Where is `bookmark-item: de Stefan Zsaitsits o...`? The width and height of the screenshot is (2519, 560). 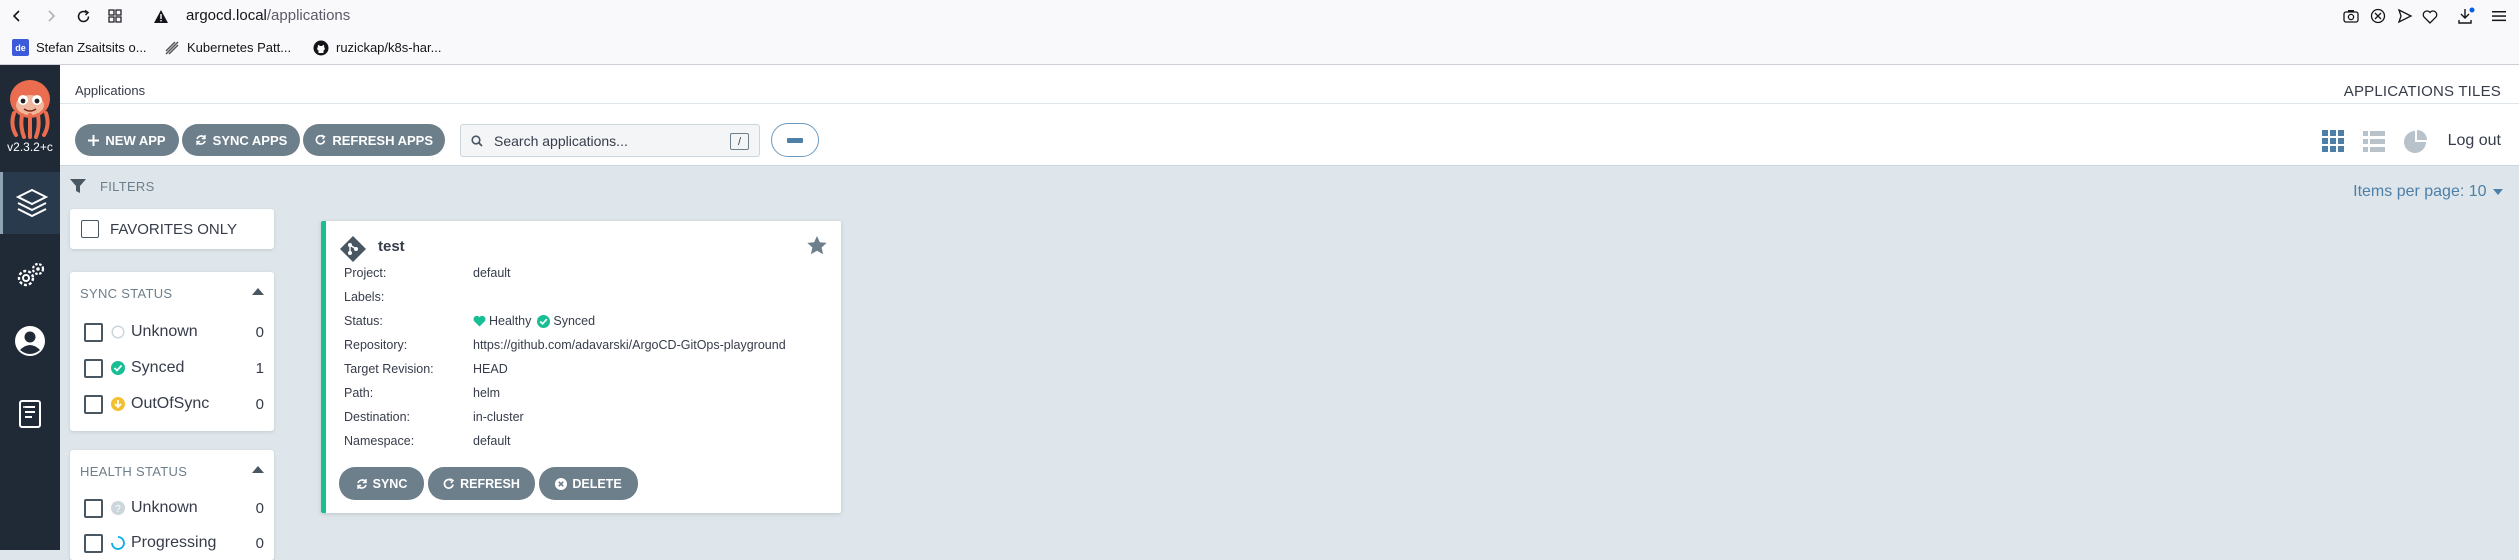
bookmark-item: de Stefan Zsaitsits o... is located at coordinates (79, 47).